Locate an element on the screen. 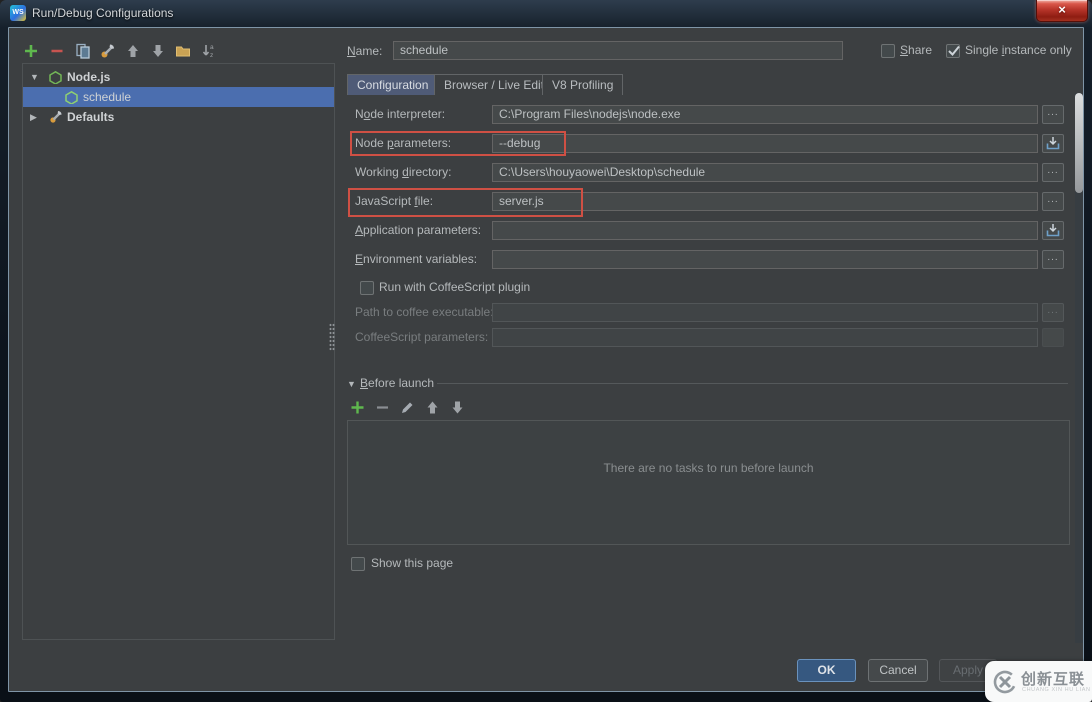 Image resolution: width=1092 pixels, height=702 pixels. before-launch-task-list: There are no tasks to run before launch is located at coordinates (708, 482).